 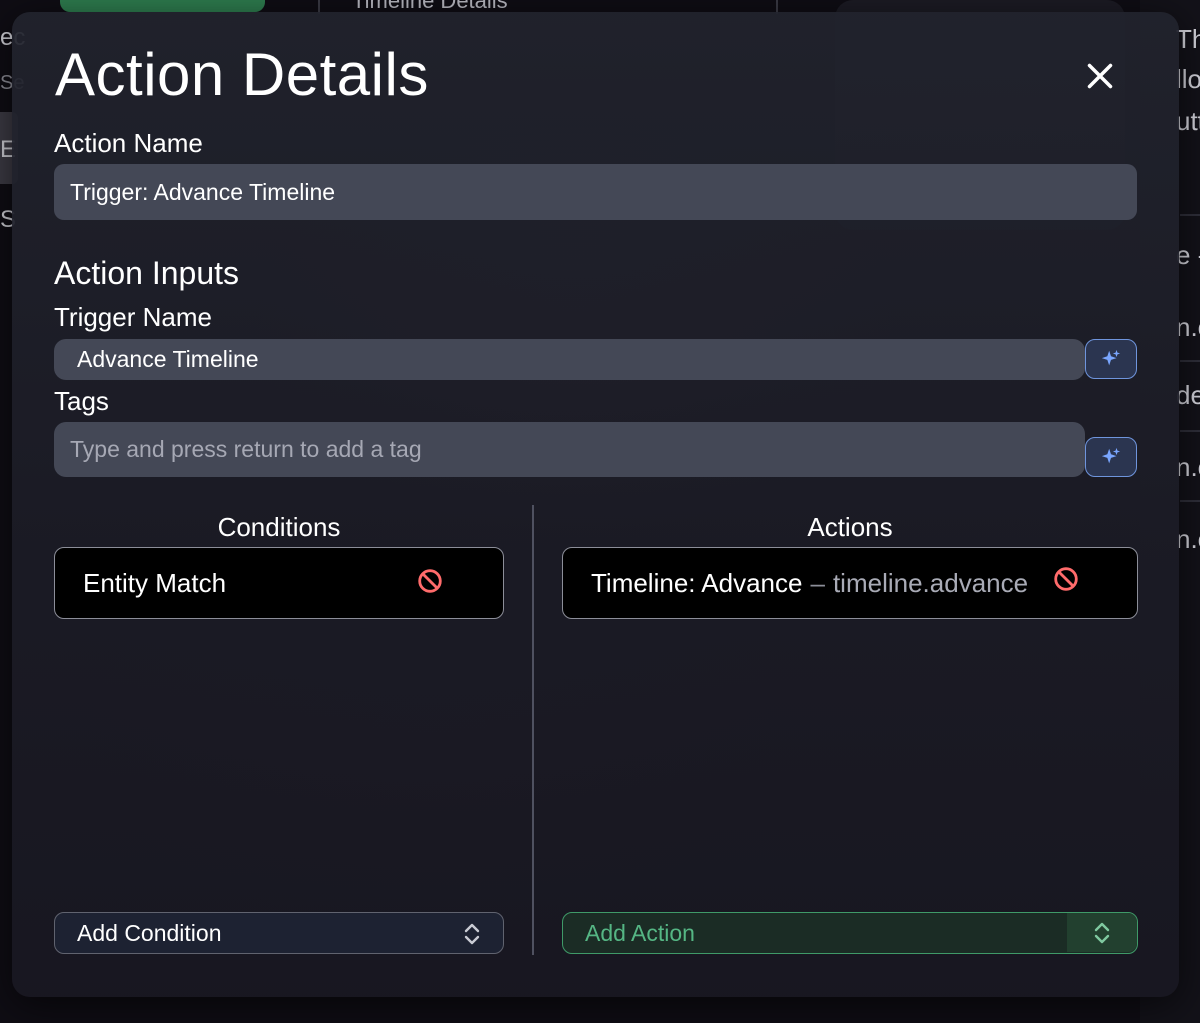 I want to click on tags-sparkle-button, so click(x=1111, y=457).